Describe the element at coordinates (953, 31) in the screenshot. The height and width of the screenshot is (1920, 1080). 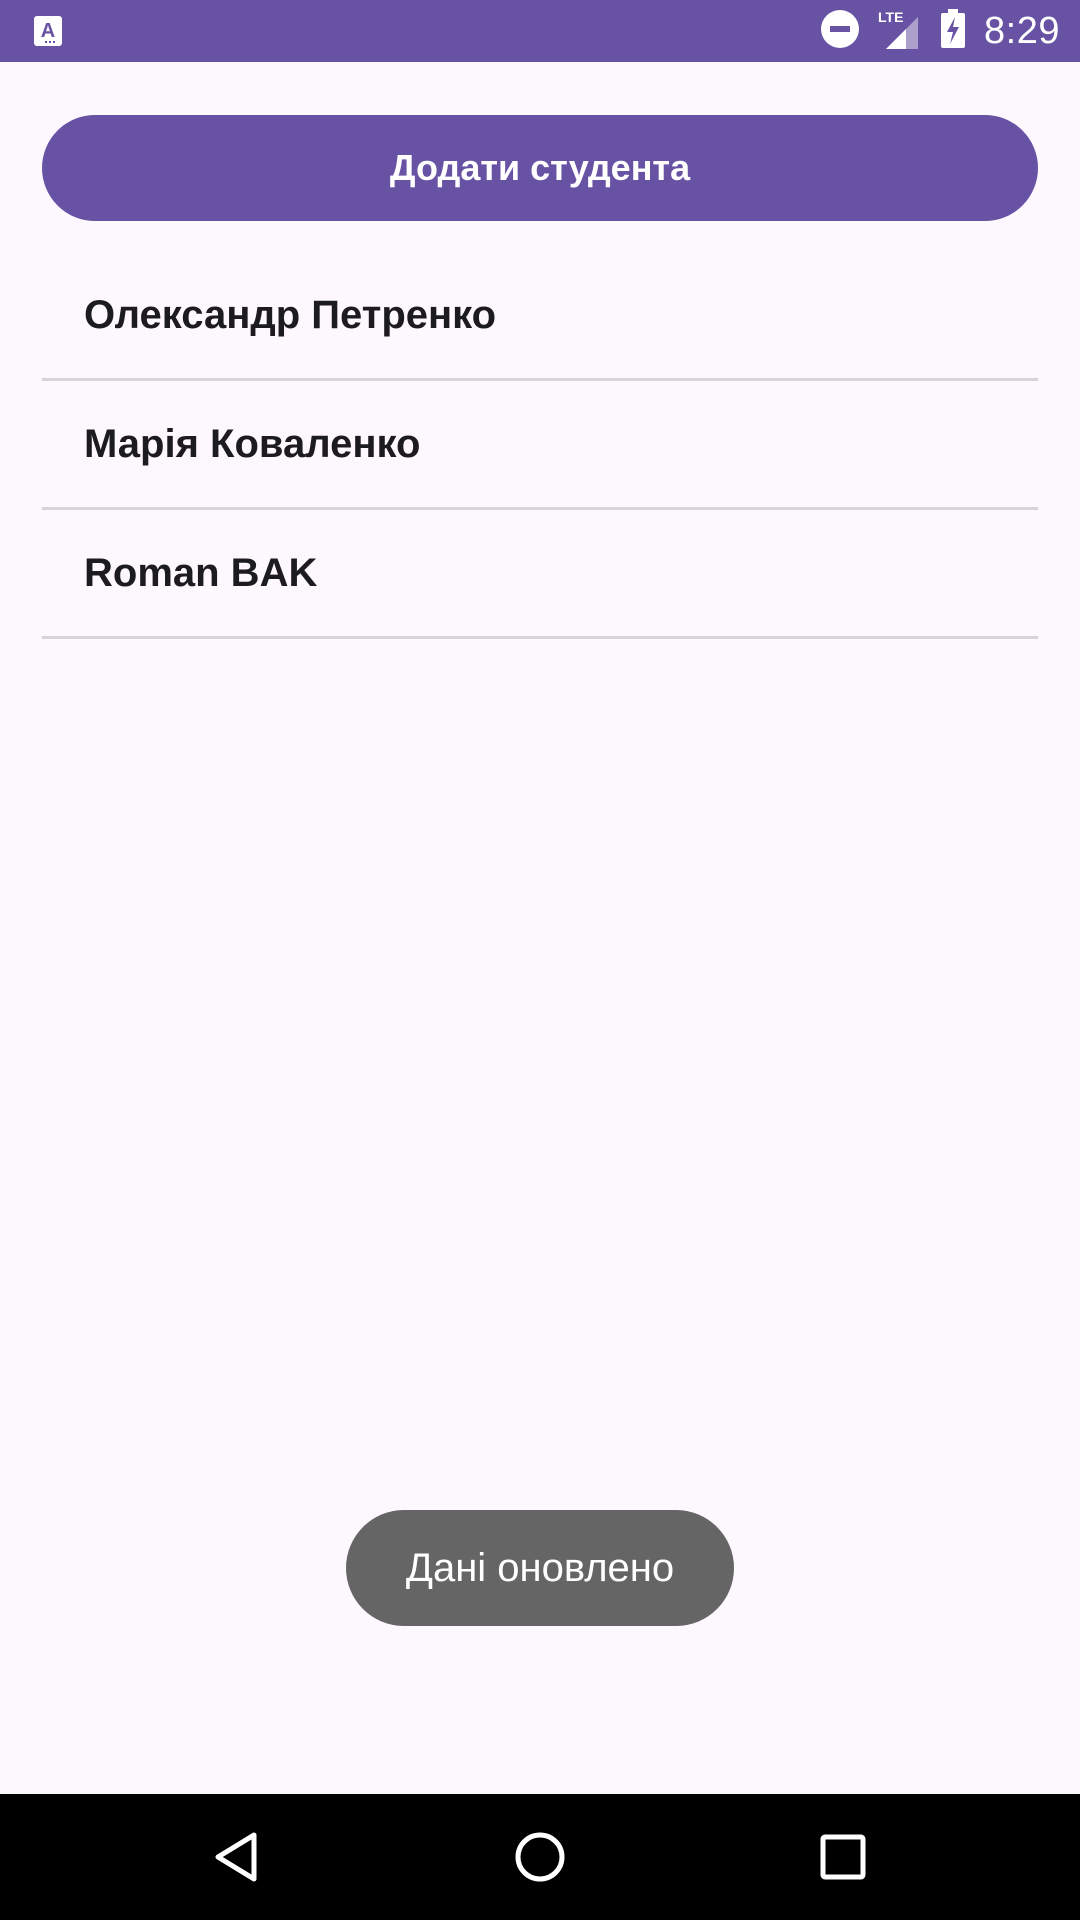
I see `battery-charging-icon` at that location.